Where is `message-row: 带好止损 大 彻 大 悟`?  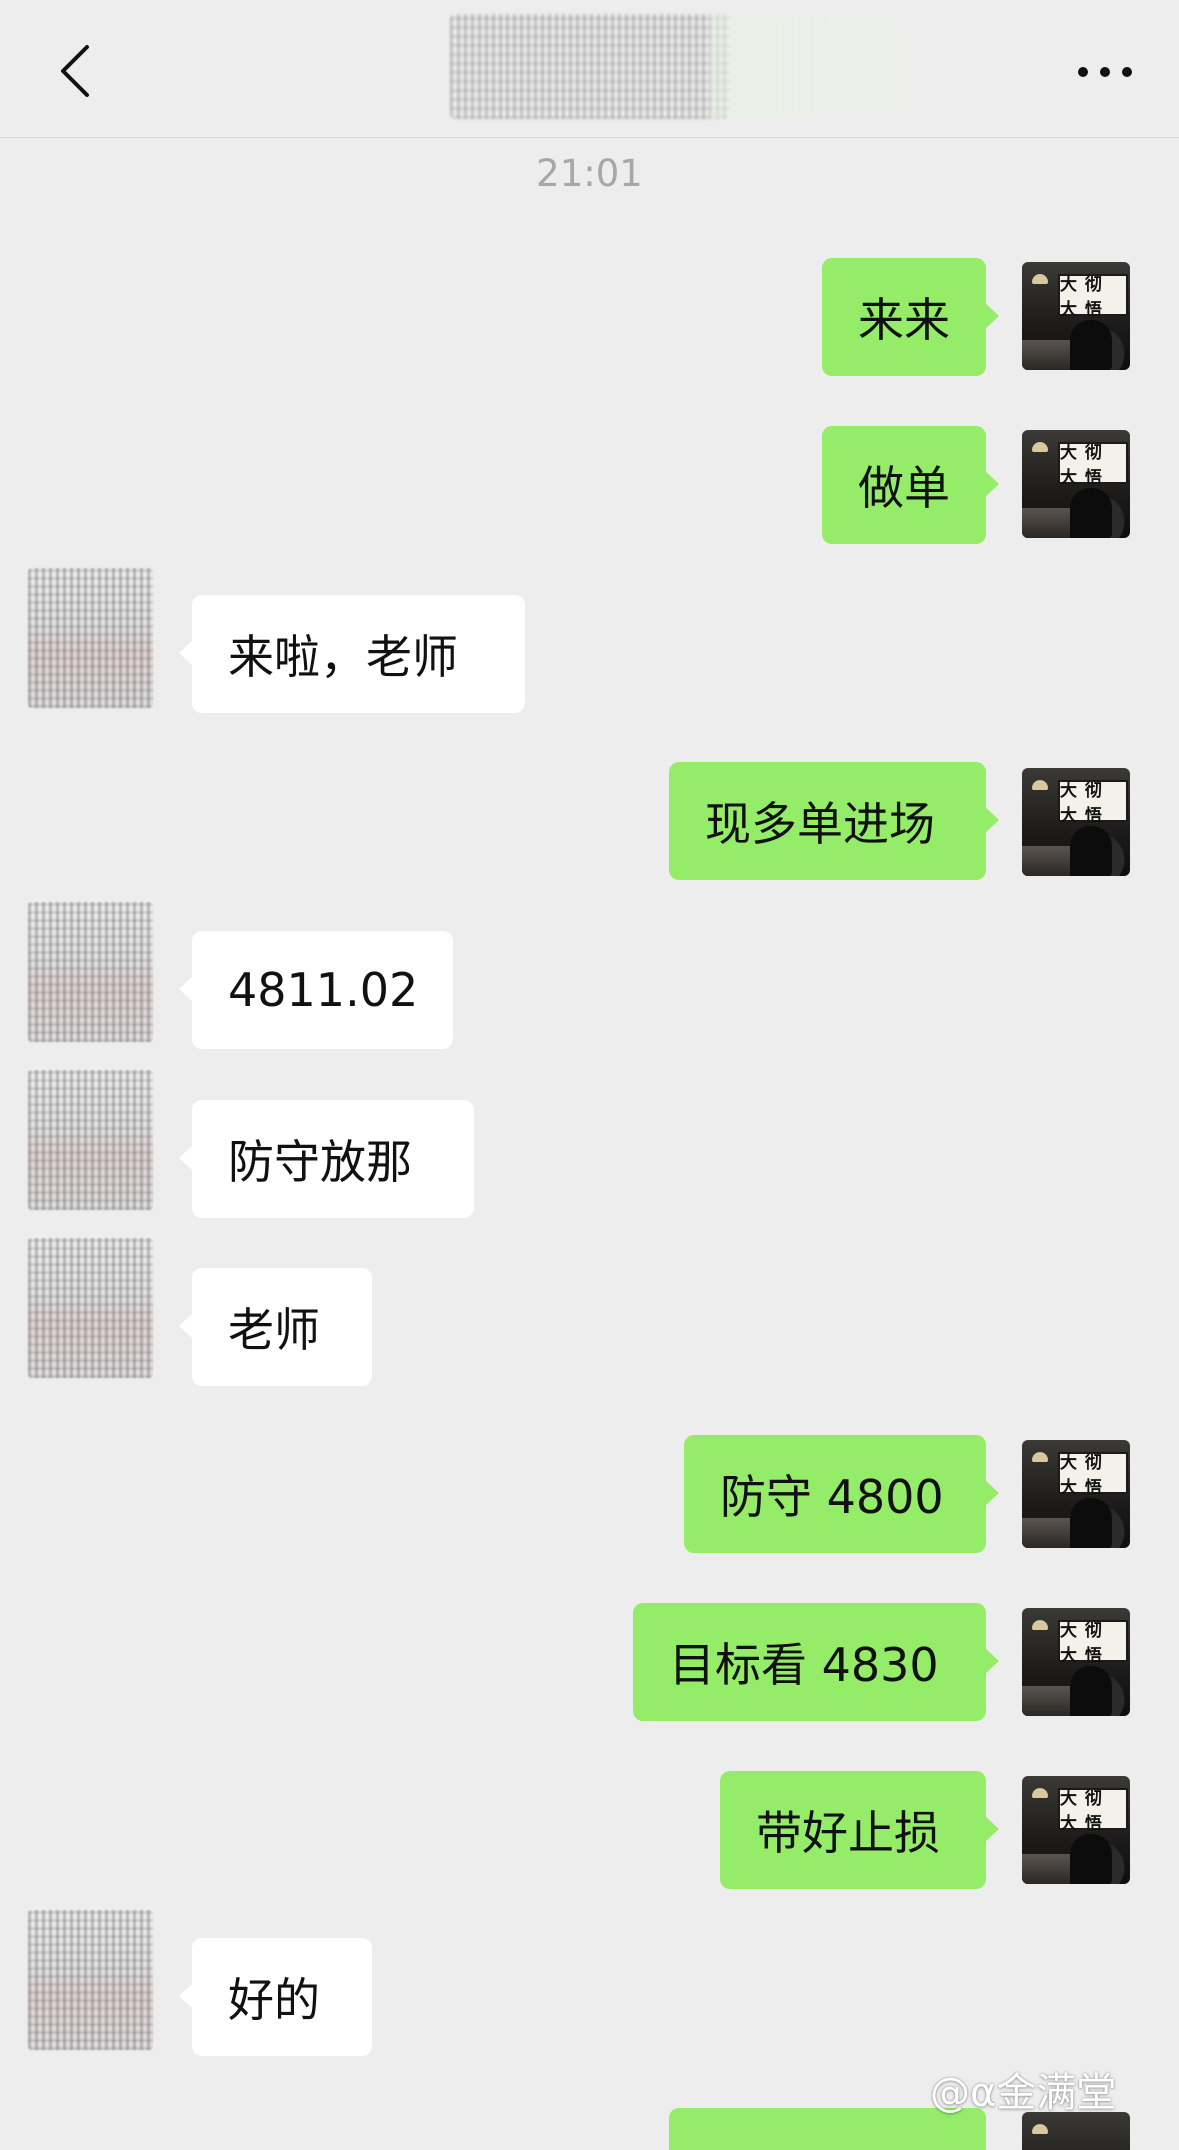
message-row: 带好止损 大 彻 大 悟 is located at coordinates (589, 1832).